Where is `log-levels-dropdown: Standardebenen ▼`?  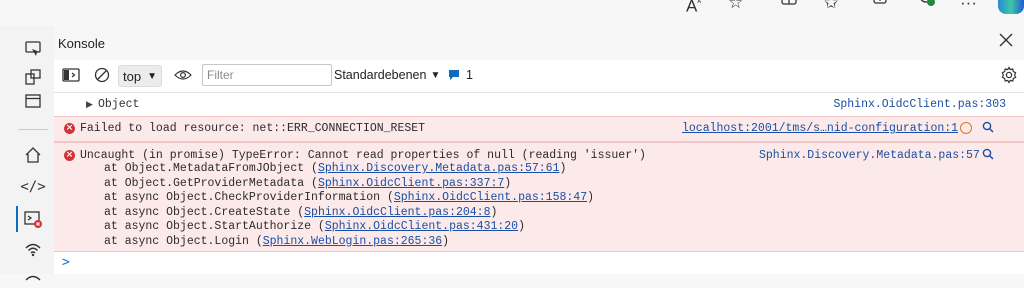 log-levels-dropdown: Standardebenen ▼ is located at coordinates (387, 75).